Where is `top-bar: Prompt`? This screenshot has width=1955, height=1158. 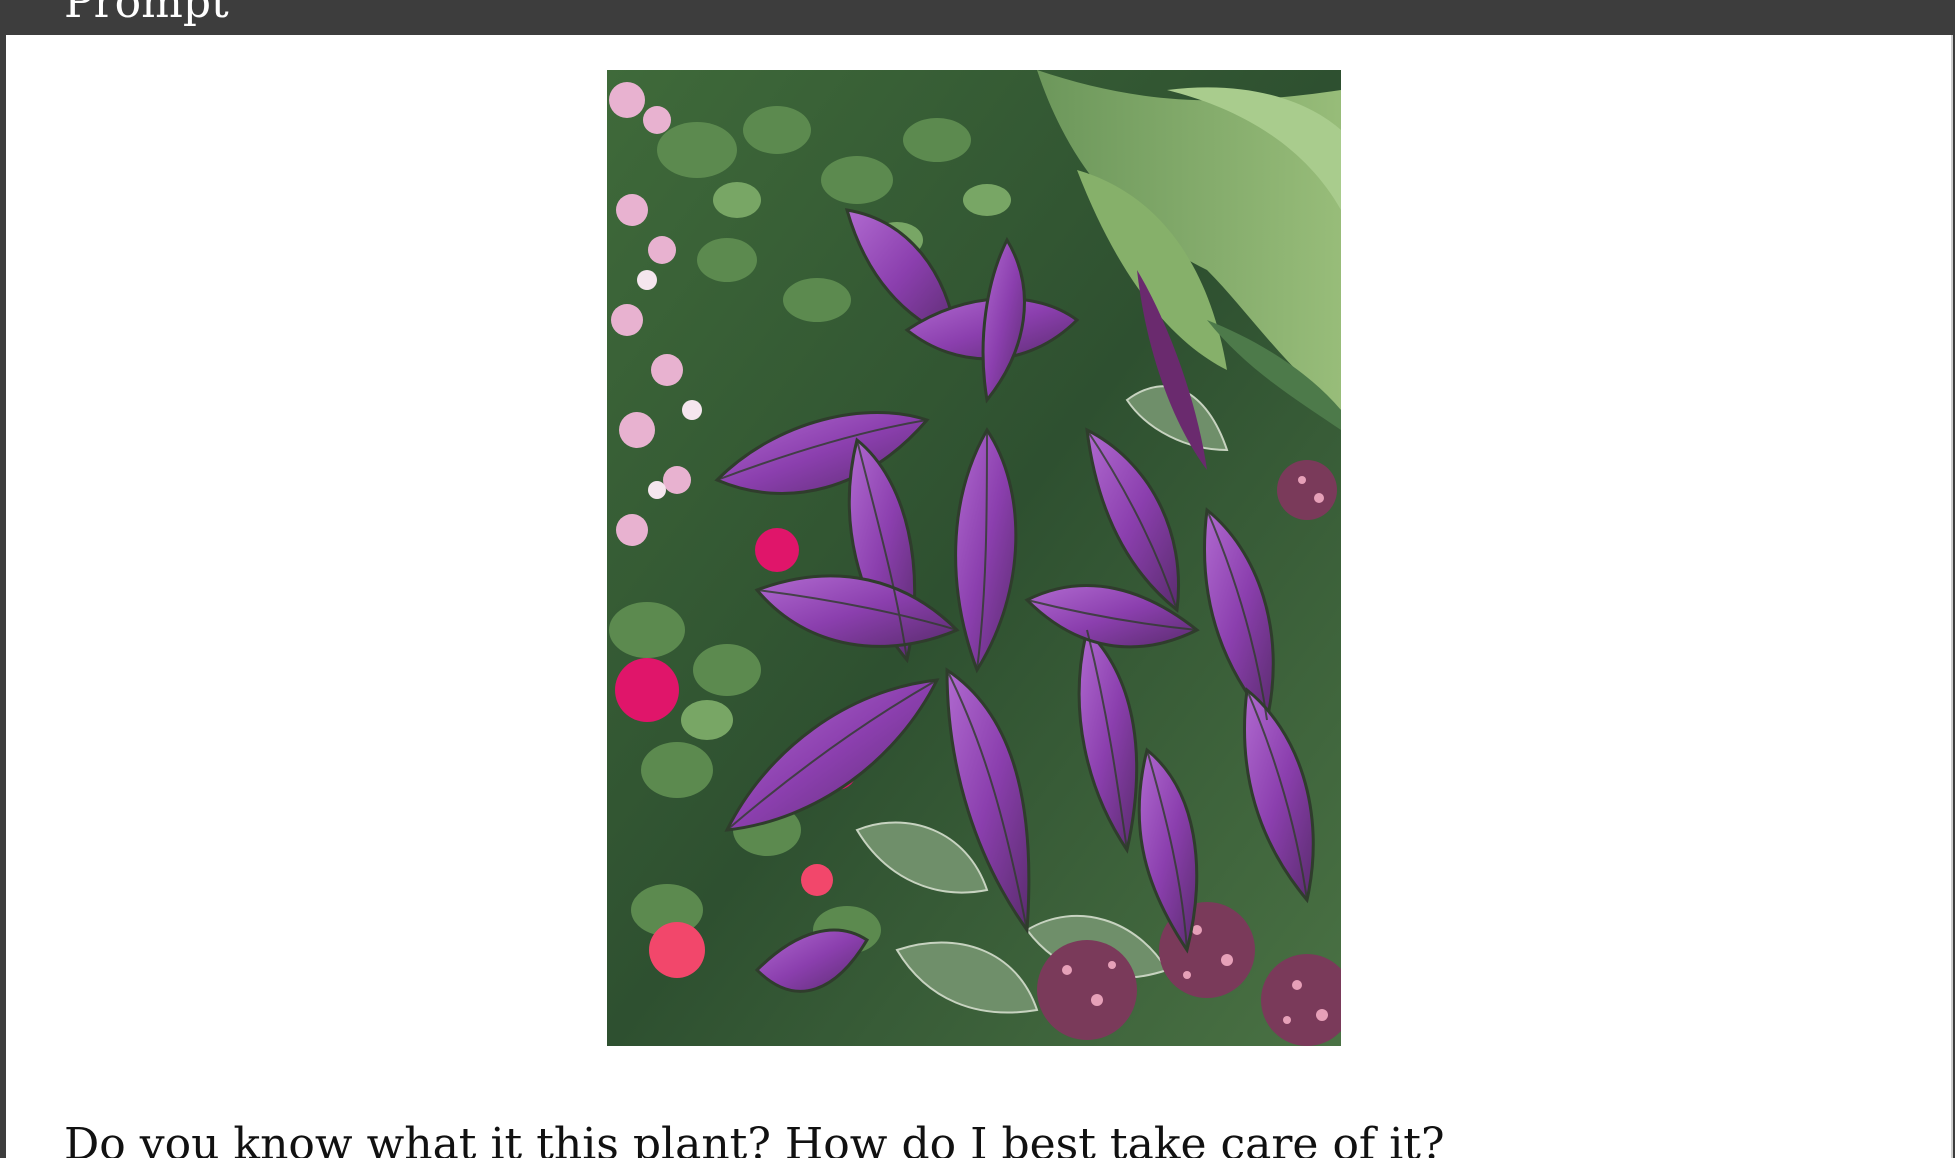
top-bar: Prompt is located at coordinates (977, 17).